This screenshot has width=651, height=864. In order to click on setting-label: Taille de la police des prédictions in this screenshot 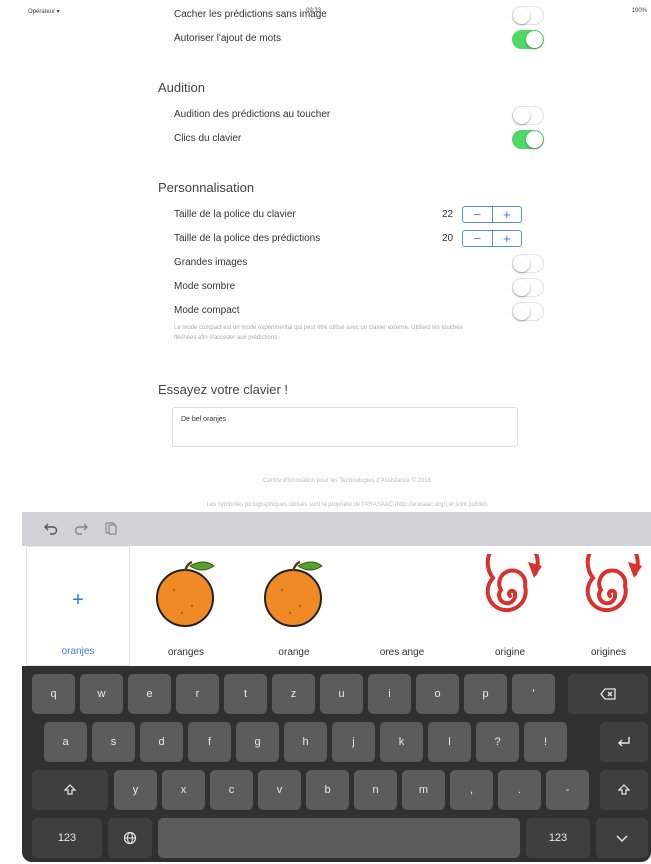, I will do `click(247, 238)`.